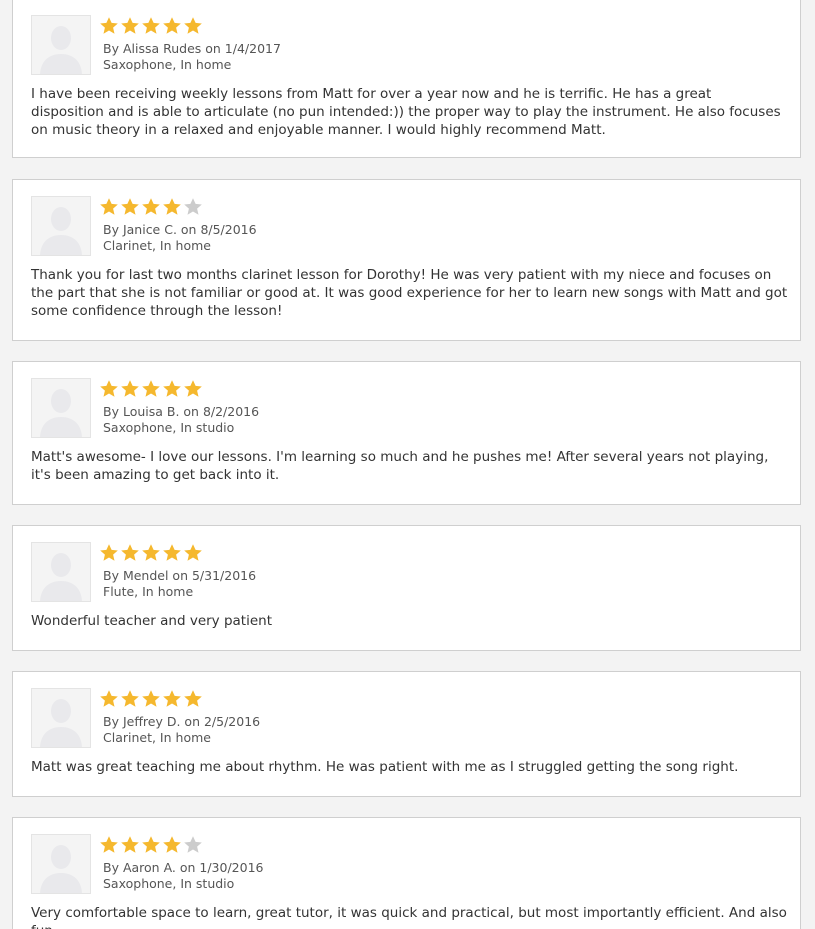  What do you see at coordinates (181, 411) in the screenshot?
I see `review-byline: By Louisa B. on 8/2/2016` at bounding box center [181, 411].